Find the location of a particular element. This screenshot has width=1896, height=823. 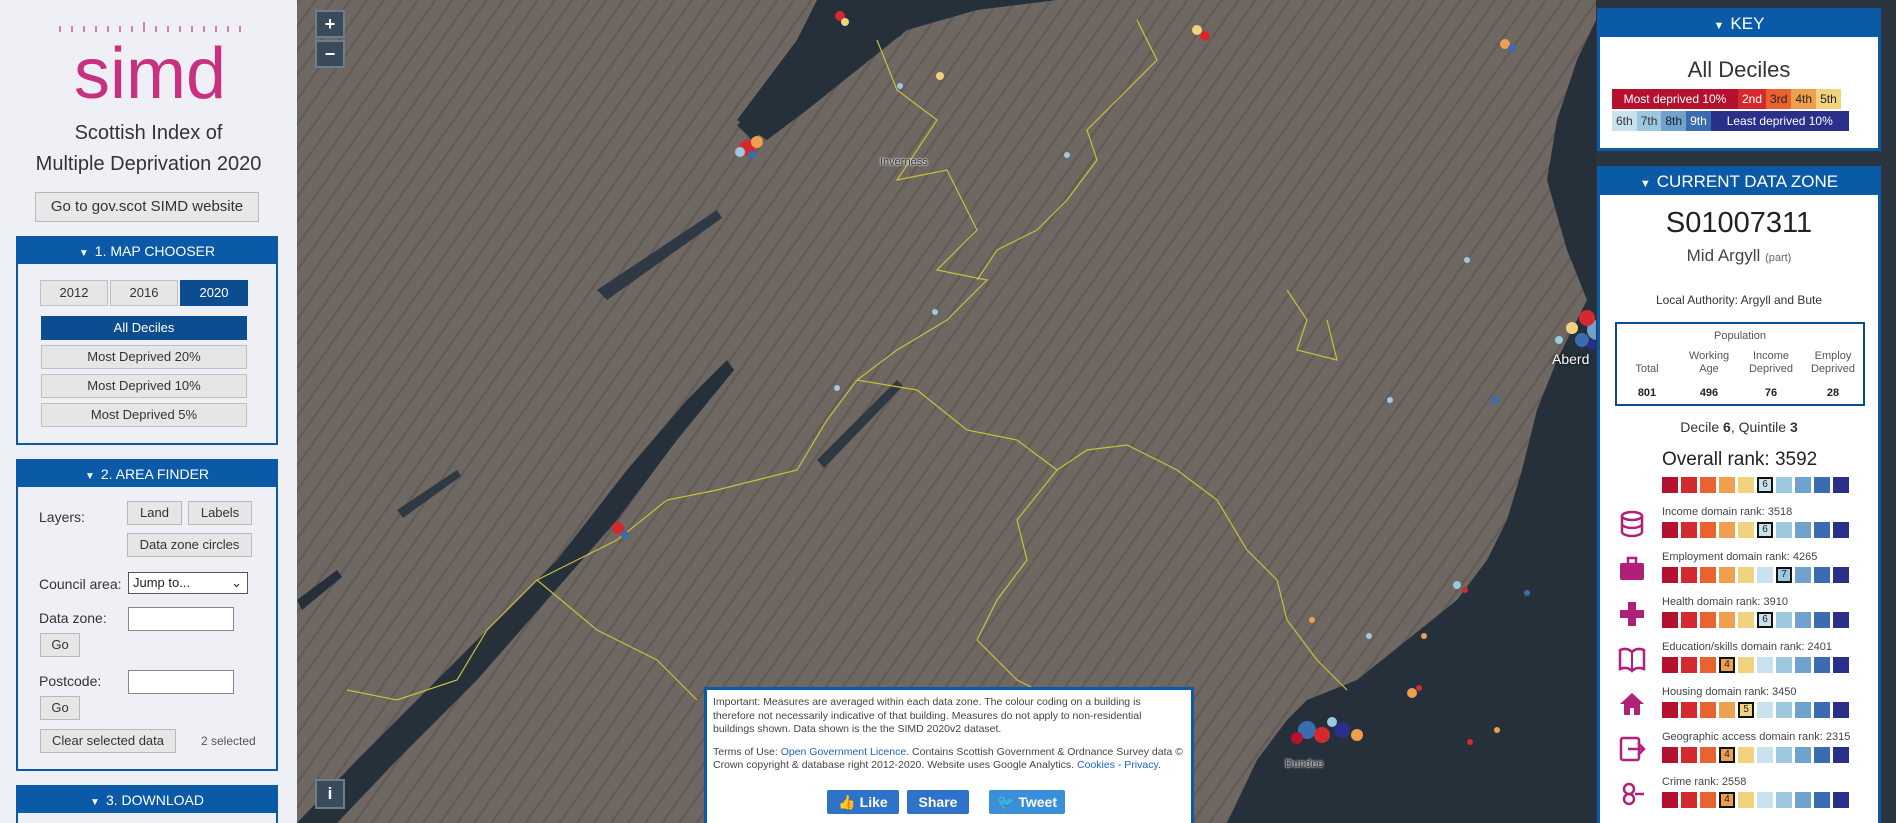

data-zone-name-text: Mid Argyll is located at coordinates (1723, 255).